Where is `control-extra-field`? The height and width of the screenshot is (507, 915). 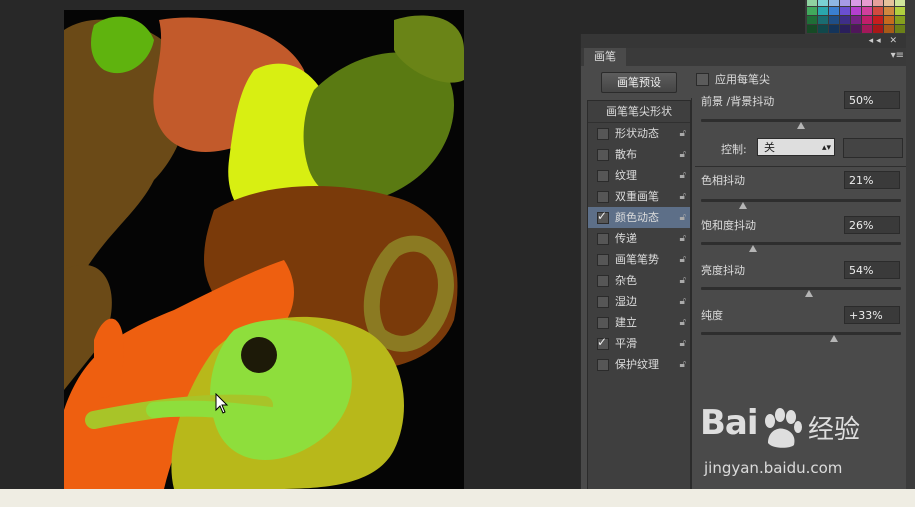
control-extra-field is located at coordinates (873, 148).